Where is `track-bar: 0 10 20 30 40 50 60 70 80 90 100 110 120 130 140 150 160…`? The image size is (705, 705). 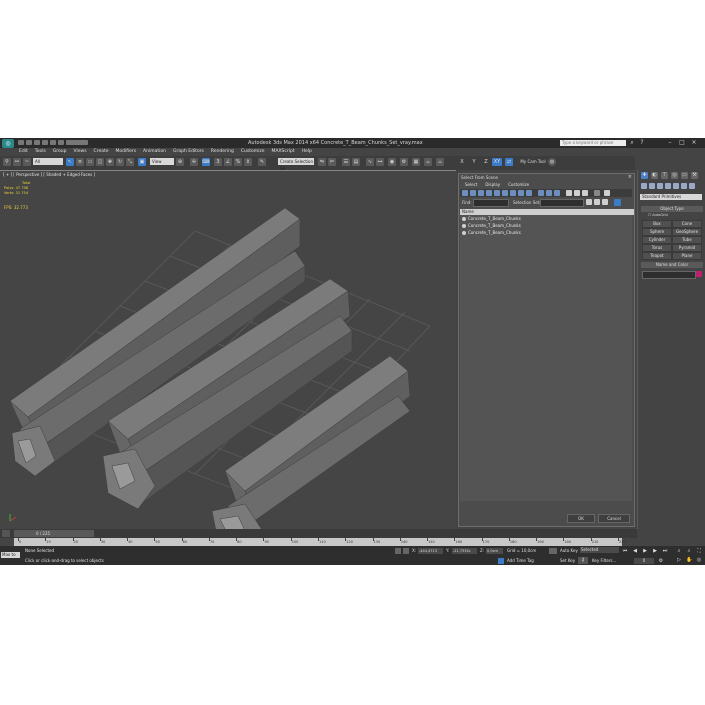
track-bar: 0 10 20 30 40 50 60 70 80 90 100 110 120 130 140 150 160… is located at coordinates (320, 542).